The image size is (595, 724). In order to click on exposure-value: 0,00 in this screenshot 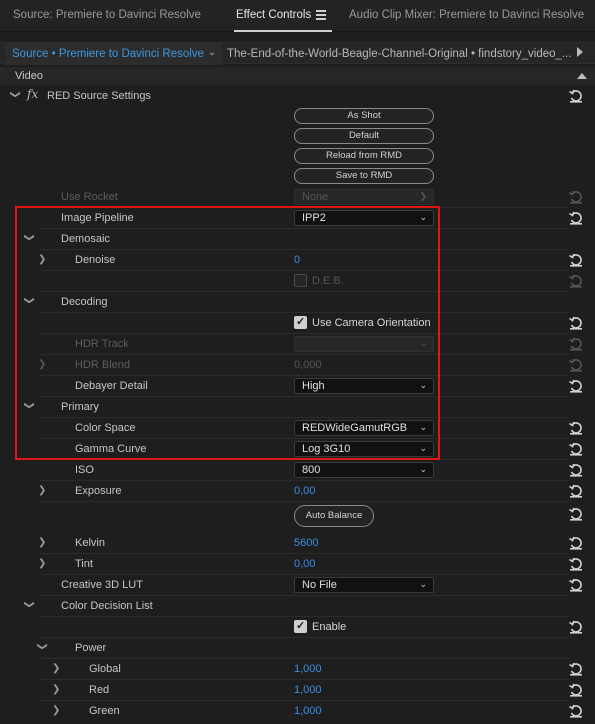, I will do `click(304, 491)`.